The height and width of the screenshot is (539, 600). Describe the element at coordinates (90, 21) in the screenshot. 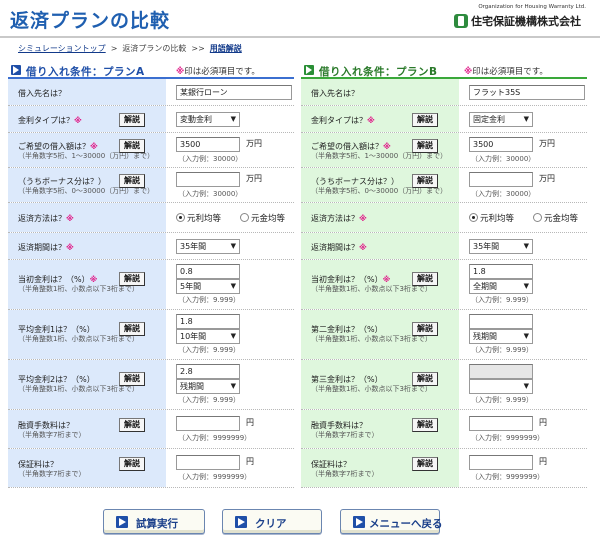

I see `page-title: 返済プランの比較` at that location.